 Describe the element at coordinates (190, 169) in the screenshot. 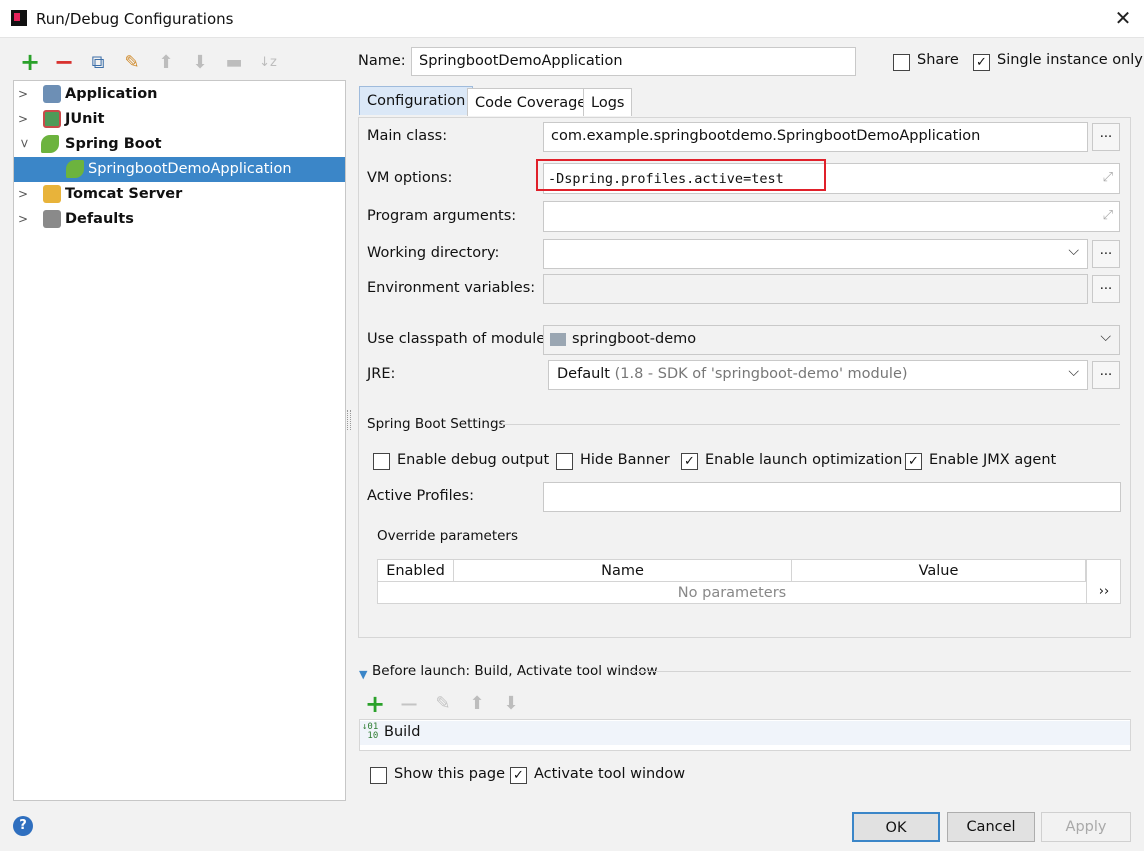

I see `tree-item-label: SpringbootDemoApplication` at that location.